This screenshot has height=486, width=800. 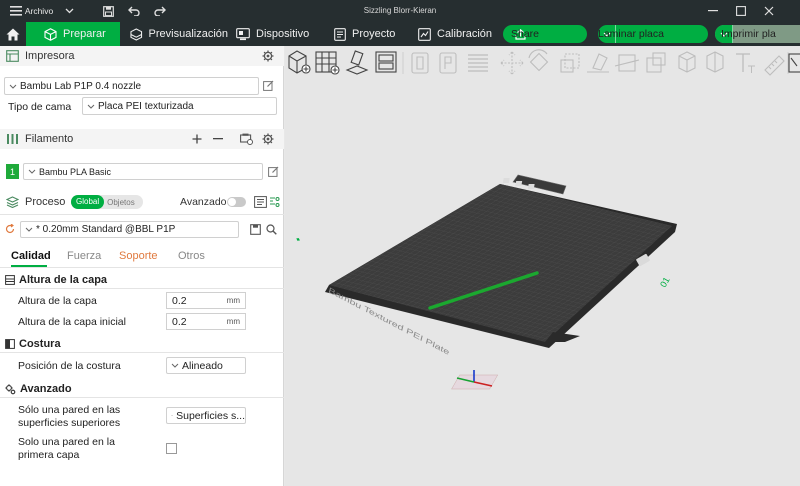 What do you see at coordinates (12, 171) in the screenshot?
I see `filament-slot-badge: 1` at bounding box center [12, 171].